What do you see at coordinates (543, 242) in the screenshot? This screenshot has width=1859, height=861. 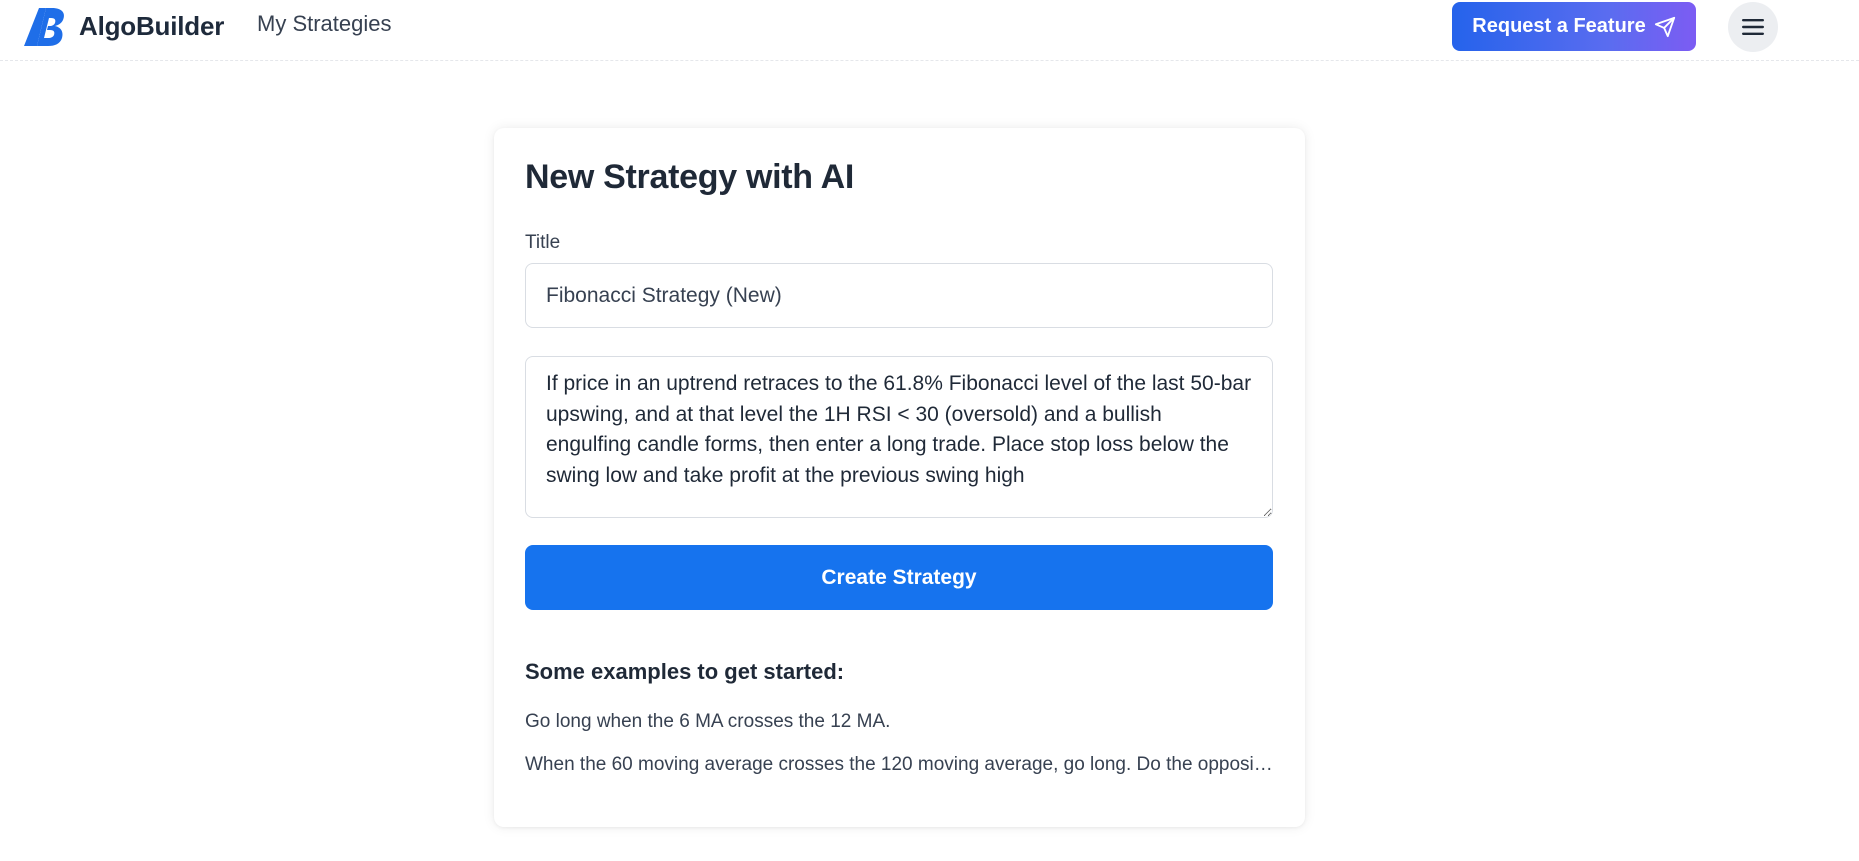 I see `title-label: Title` at bounding box center [543, 242].